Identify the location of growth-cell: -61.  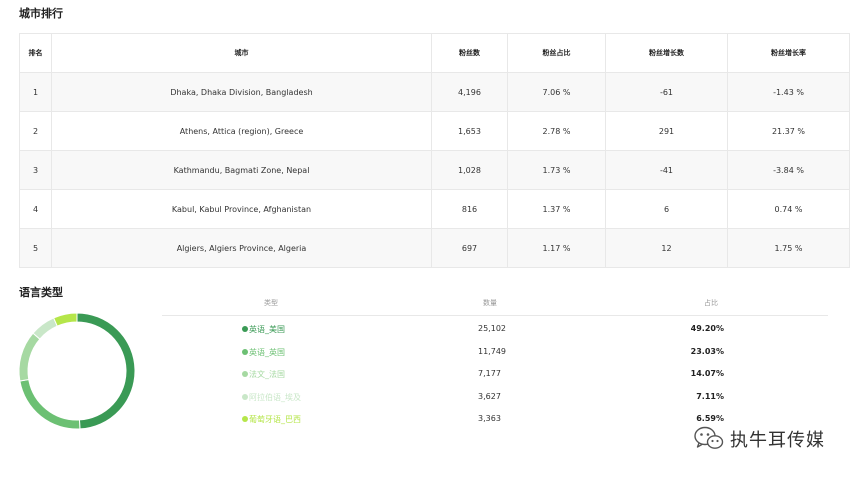
(666, 92).